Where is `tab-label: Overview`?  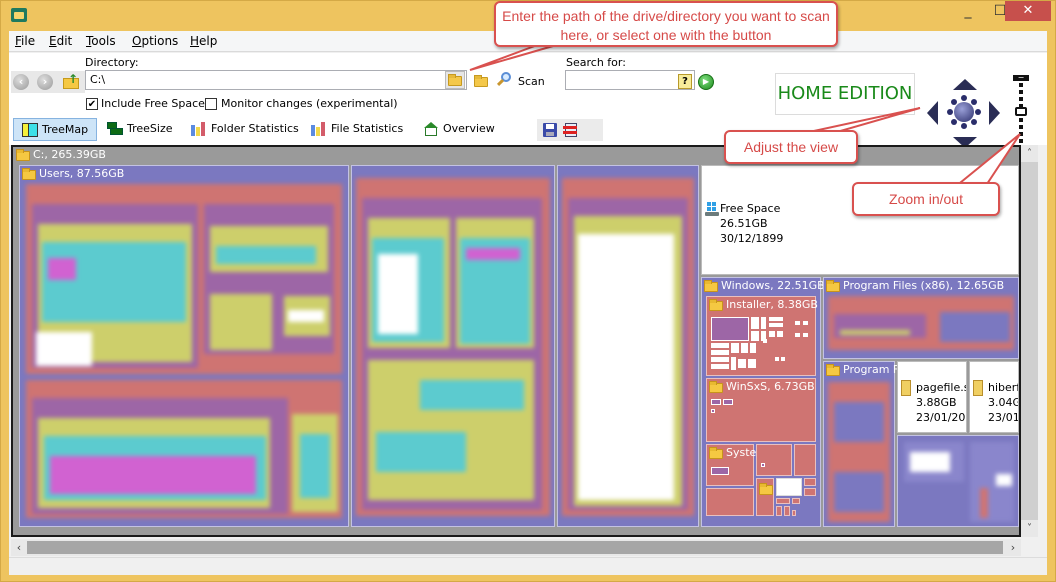
tab-label: Overview is located at coordinates (469, 128).